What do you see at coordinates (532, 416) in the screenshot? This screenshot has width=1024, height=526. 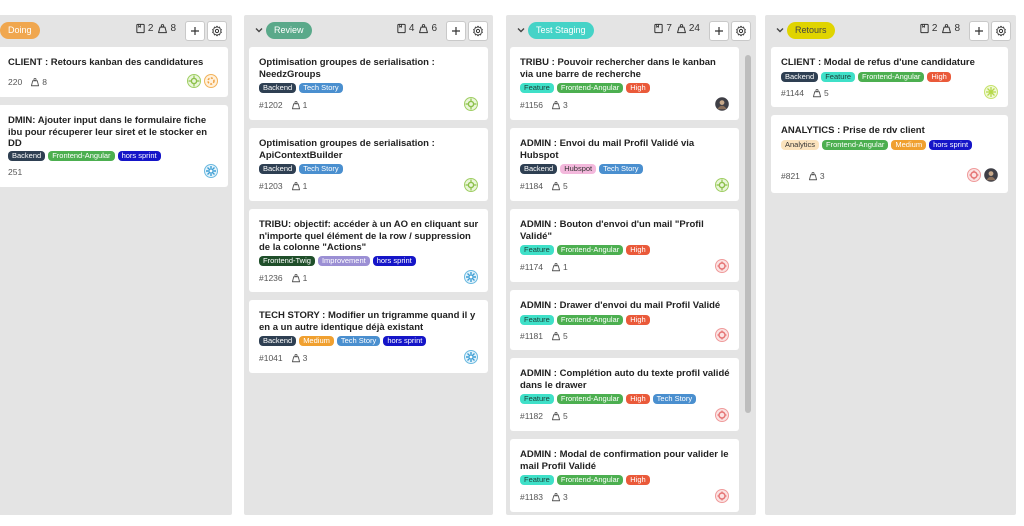 I see `ticket-id: #1182` at bounding box center [532, 416].